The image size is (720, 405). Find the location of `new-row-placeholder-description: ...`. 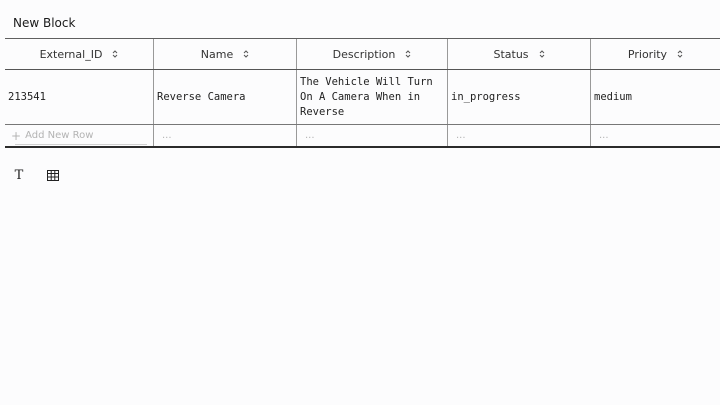

new-row-placeholder-description: ... is located at coordinates (372, 135).